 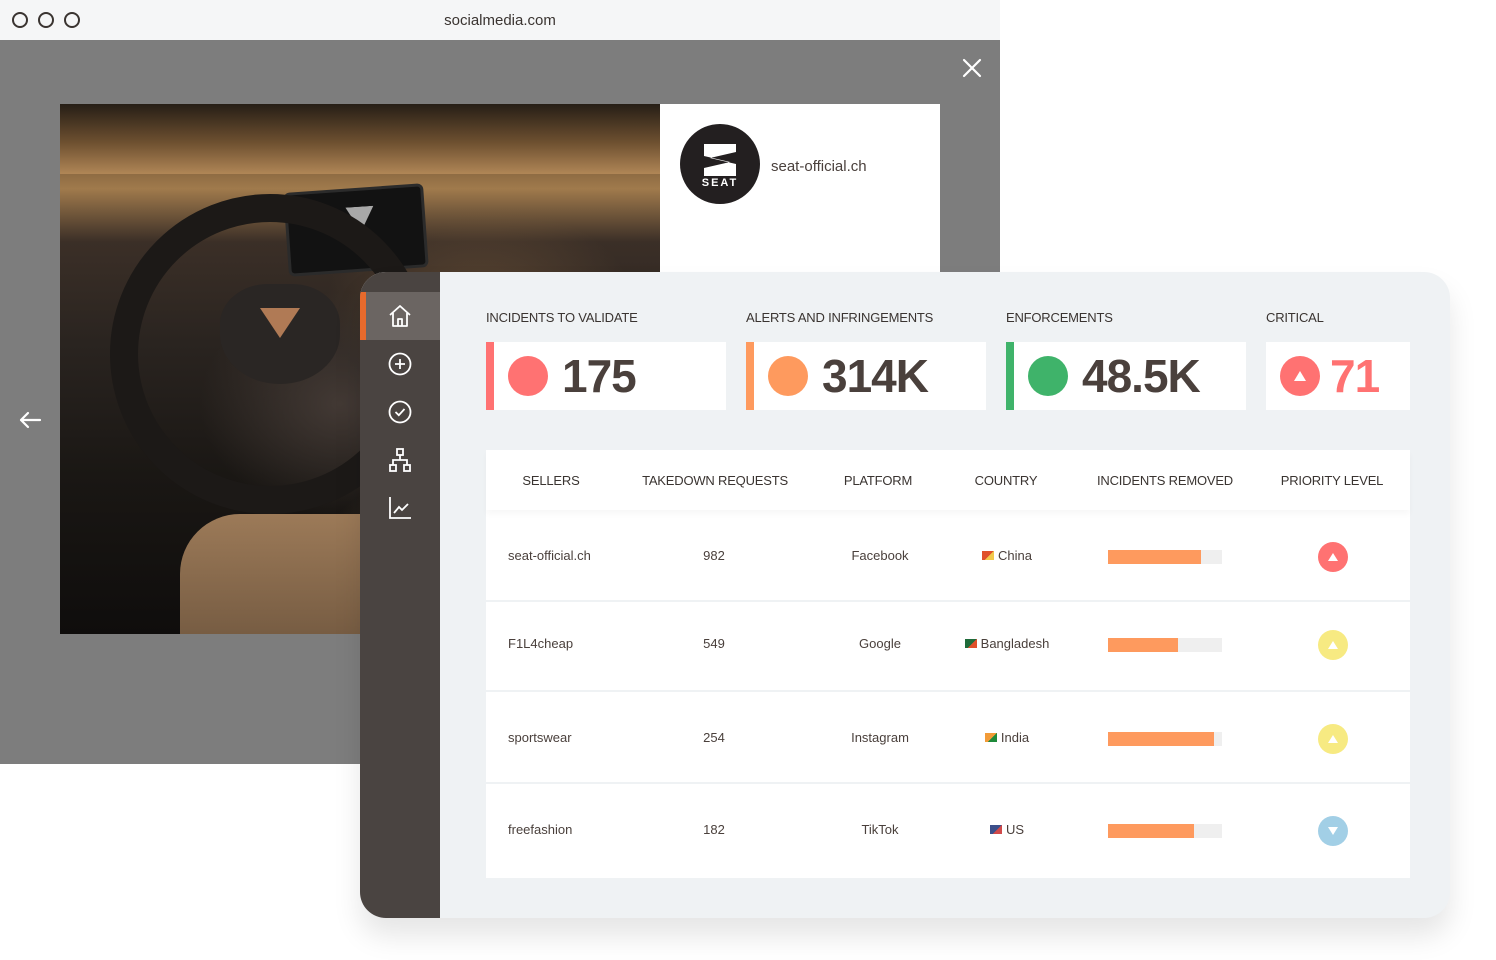 I want to click on column-header-sellers: SELLERS, so click(x=551, y=480).